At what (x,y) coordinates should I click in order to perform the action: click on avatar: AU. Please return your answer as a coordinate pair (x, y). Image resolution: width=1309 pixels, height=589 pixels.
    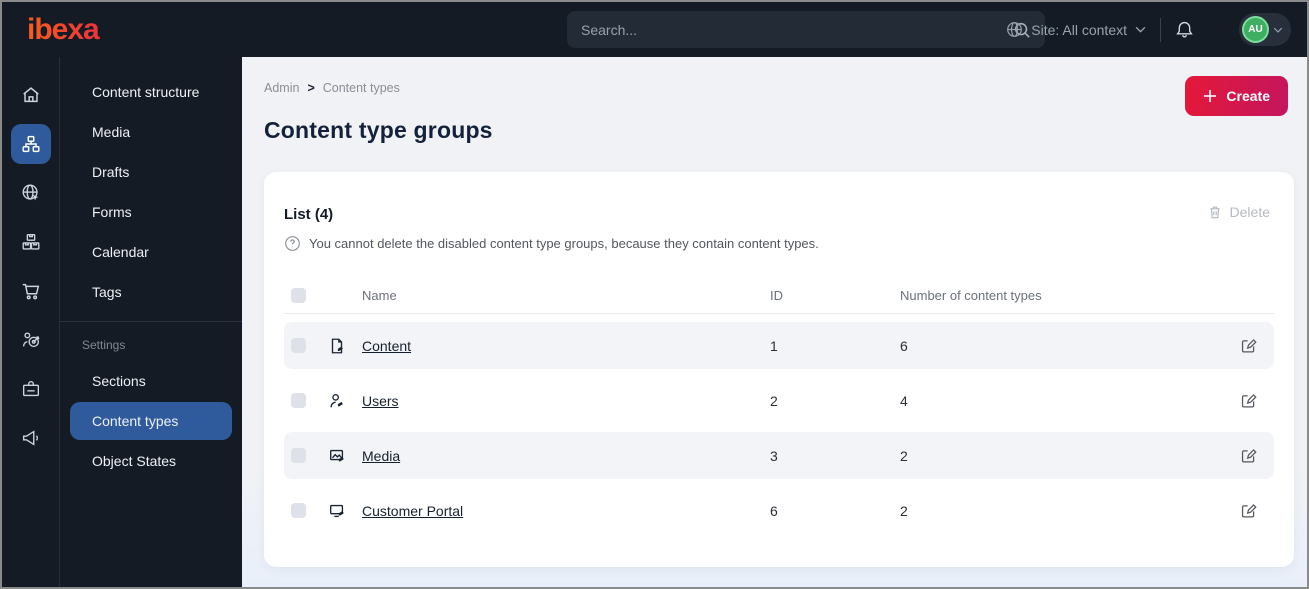
    Looking at the image, I should click on (1255, 29).